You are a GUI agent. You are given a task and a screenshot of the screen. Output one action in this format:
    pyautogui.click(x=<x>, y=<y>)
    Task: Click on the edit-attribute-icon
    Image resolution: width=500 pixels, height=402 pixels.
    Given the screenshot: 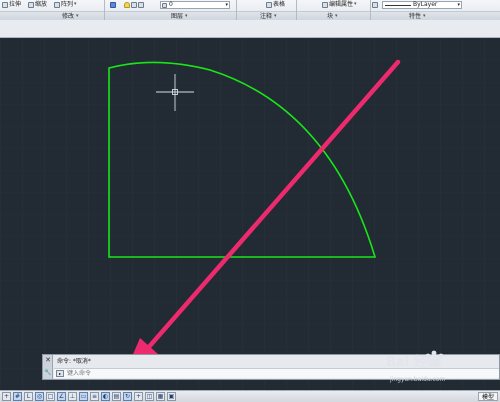 What is the action you would take?
    pyautogui.click(x=325, y=4)
    